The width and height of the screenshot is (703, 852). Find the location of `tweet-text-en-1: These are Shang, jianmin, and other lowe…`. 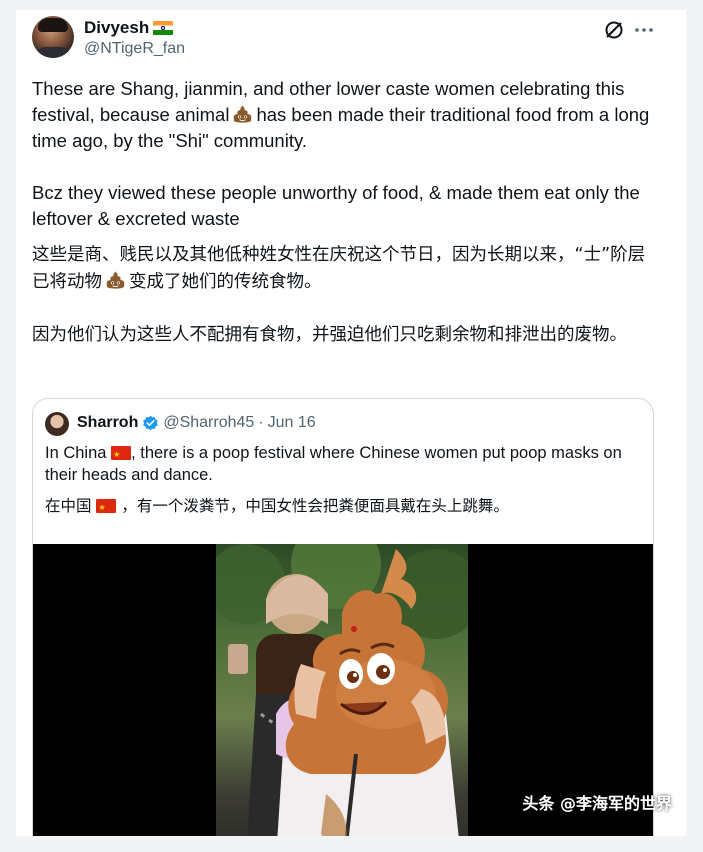

tweet-text-en-1: These are Shang, jianmin, and other lowe… is located at coordinates (343, 114).